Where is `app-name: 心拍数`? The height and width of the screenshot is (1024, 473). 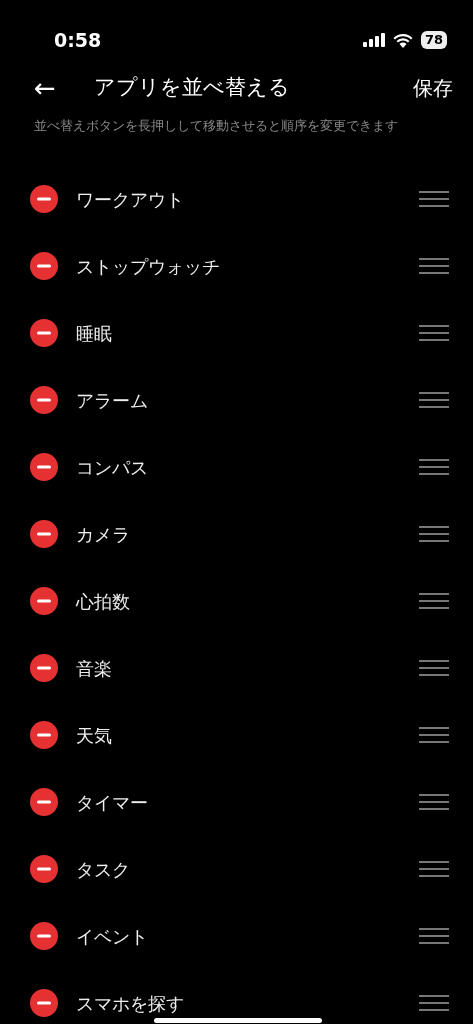
app-name: 心拍数 is located at coordinates (103, 601).